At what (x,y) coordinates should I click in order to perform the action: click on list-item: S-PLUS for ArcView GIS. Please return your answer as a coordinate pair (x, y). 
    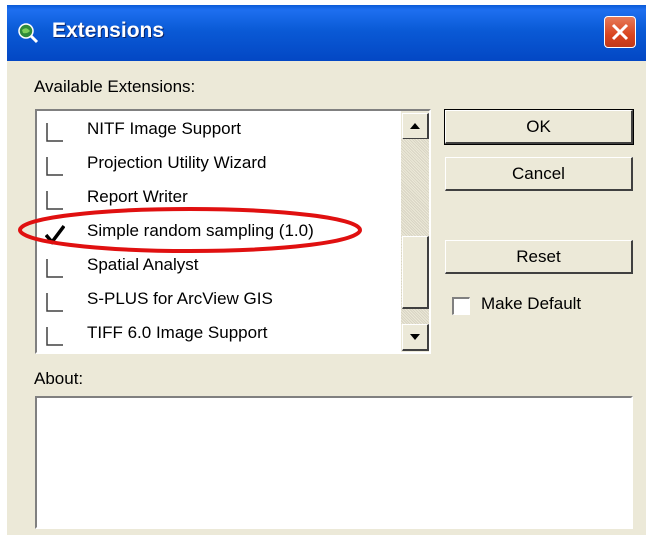
    Looking at the image, I should click on (219, 300).